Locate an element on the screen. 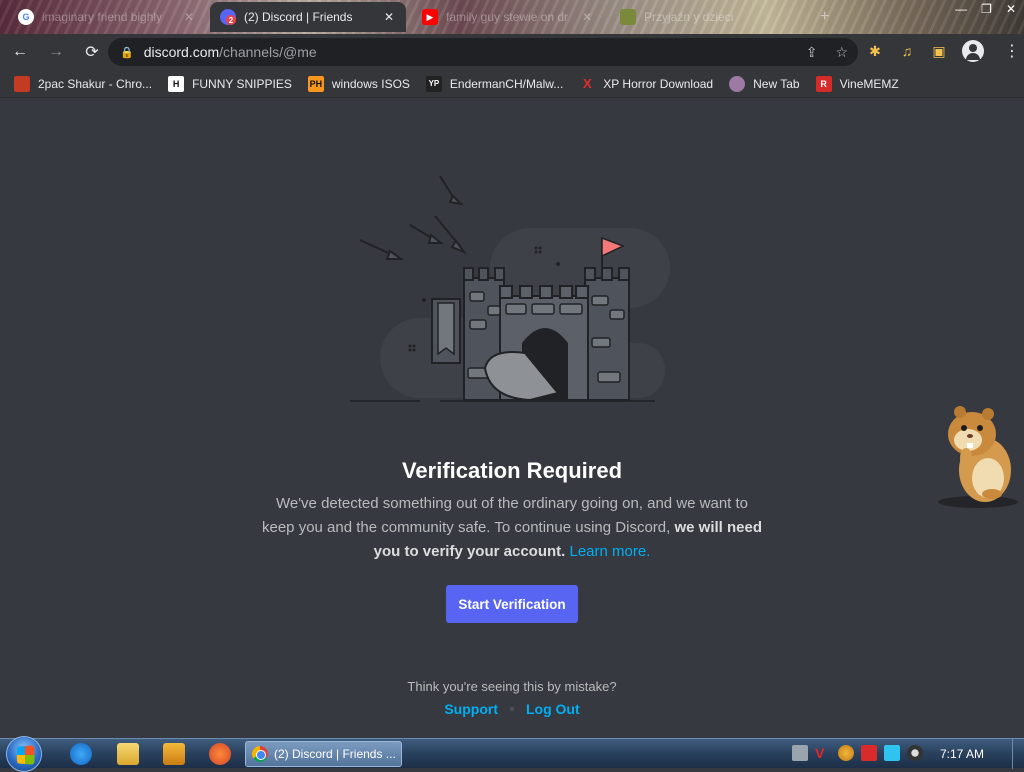  address-bar: 🔒 discord.com/channels/@me ⇪ ☆ is located at coordinates (483, 52).